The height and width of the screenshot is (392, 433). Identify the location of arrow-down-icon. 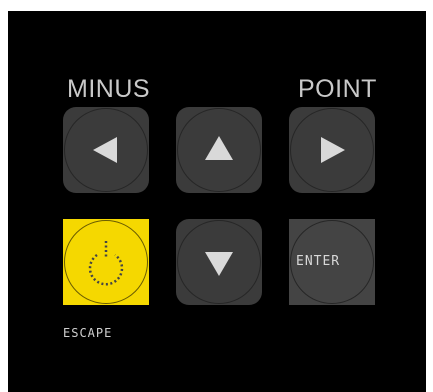
(219, 264).